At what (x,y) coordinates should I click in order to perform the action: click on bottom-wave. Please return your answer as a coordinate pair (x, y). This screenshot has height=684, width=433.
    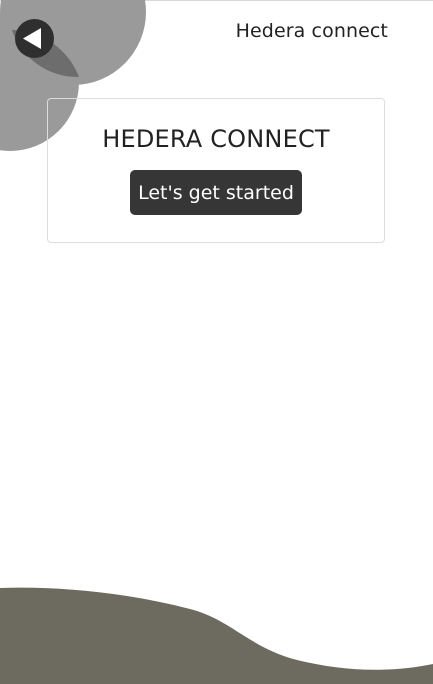
    Looking at the image, I should click on (216, 635).